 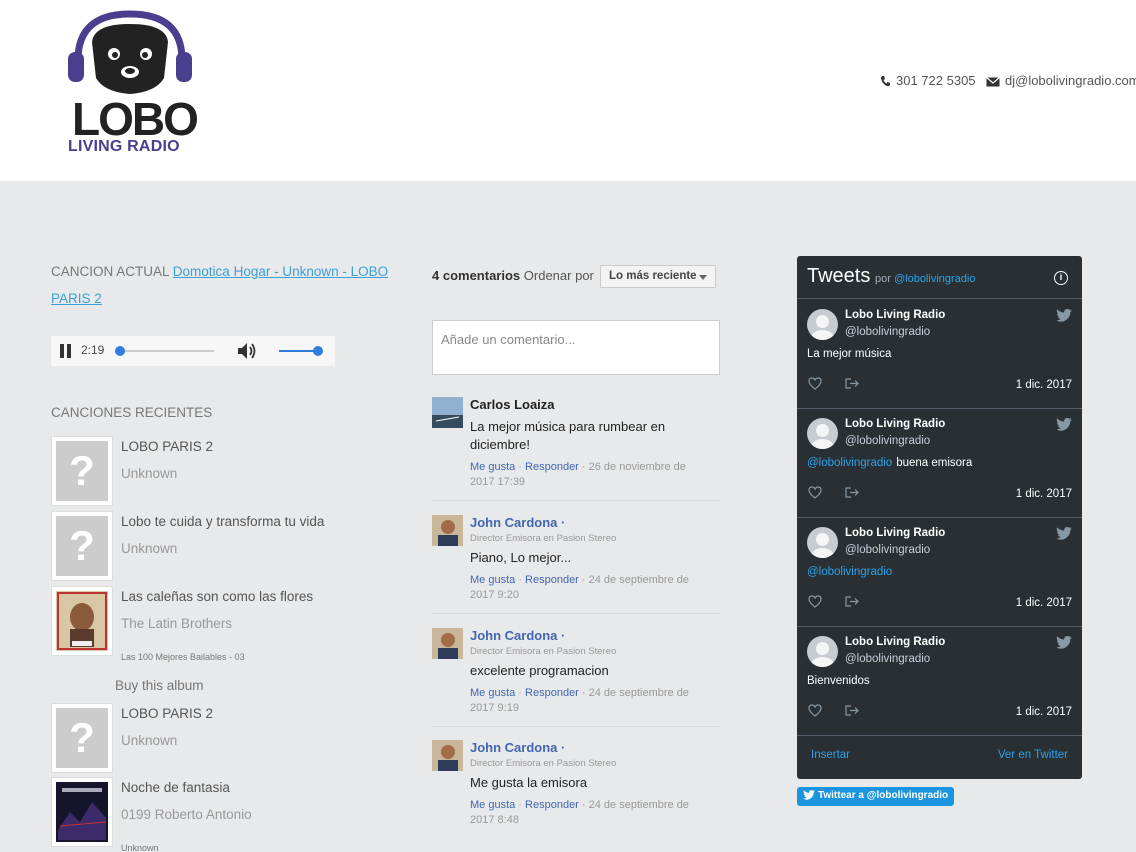 What do you see at coordinates (513, 275) in the screenshot?
I see `comments-header: 4 comentarios Ordenar por` at bounding box center [513, 275].